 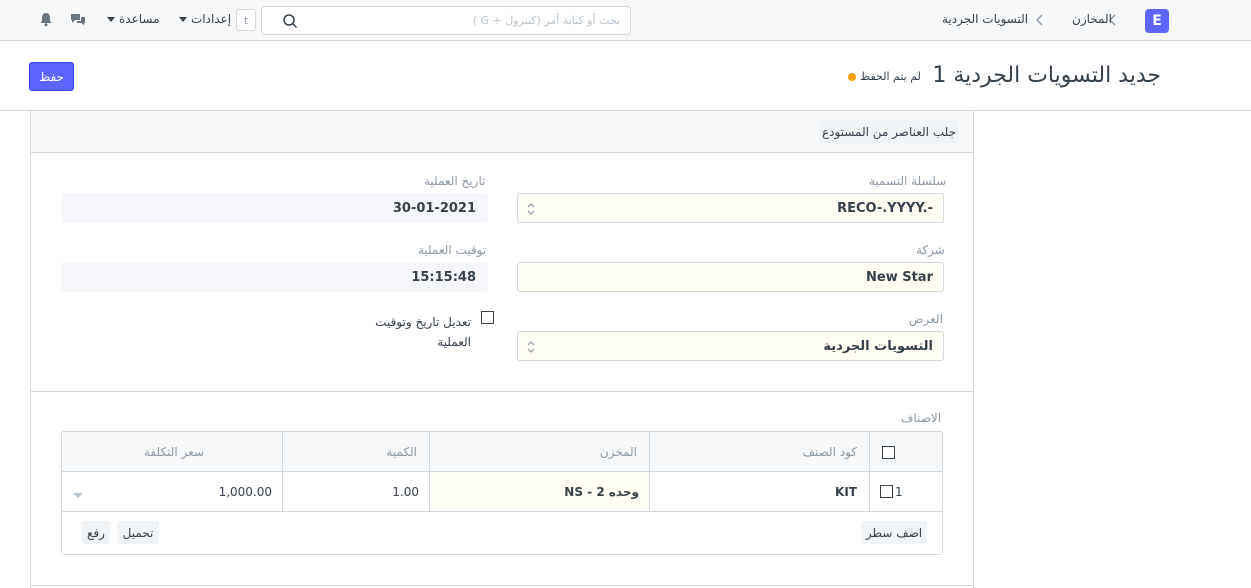 What do you see at coordinates (245, 491) in the screenshot?
I see `valuation-rate-value: 1,000.00` at bounding box center [245, 491].